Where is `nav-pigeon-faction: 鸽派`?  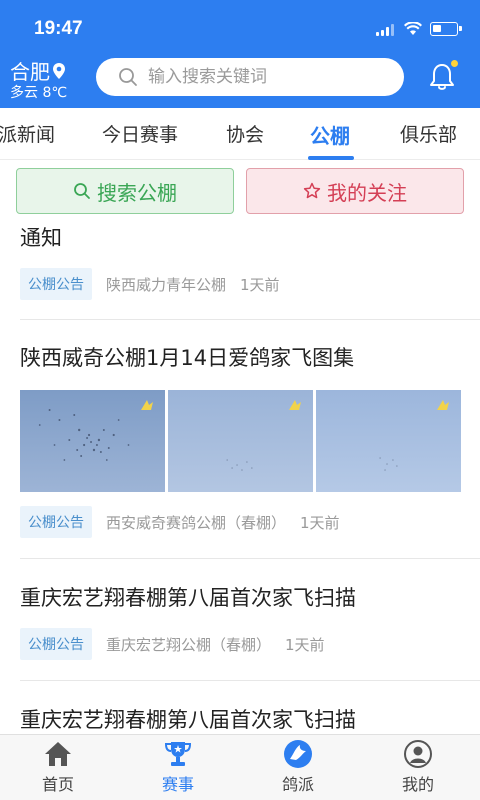 nav-pigeon-faction: 鸽派 is located at coordinates (298, 767).